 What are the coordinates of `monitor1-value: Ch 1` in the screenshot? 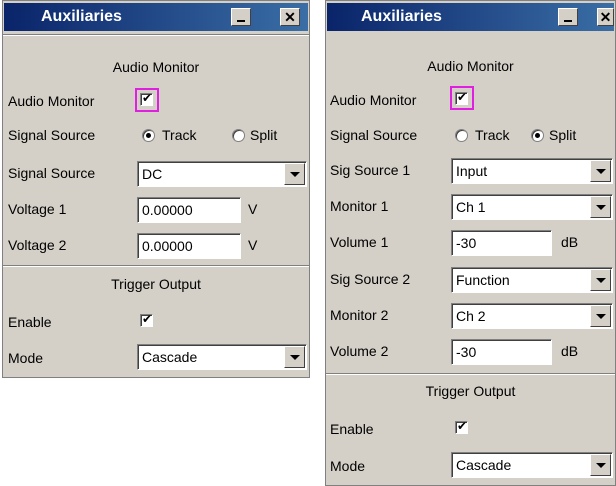 It's located at (471, 207).